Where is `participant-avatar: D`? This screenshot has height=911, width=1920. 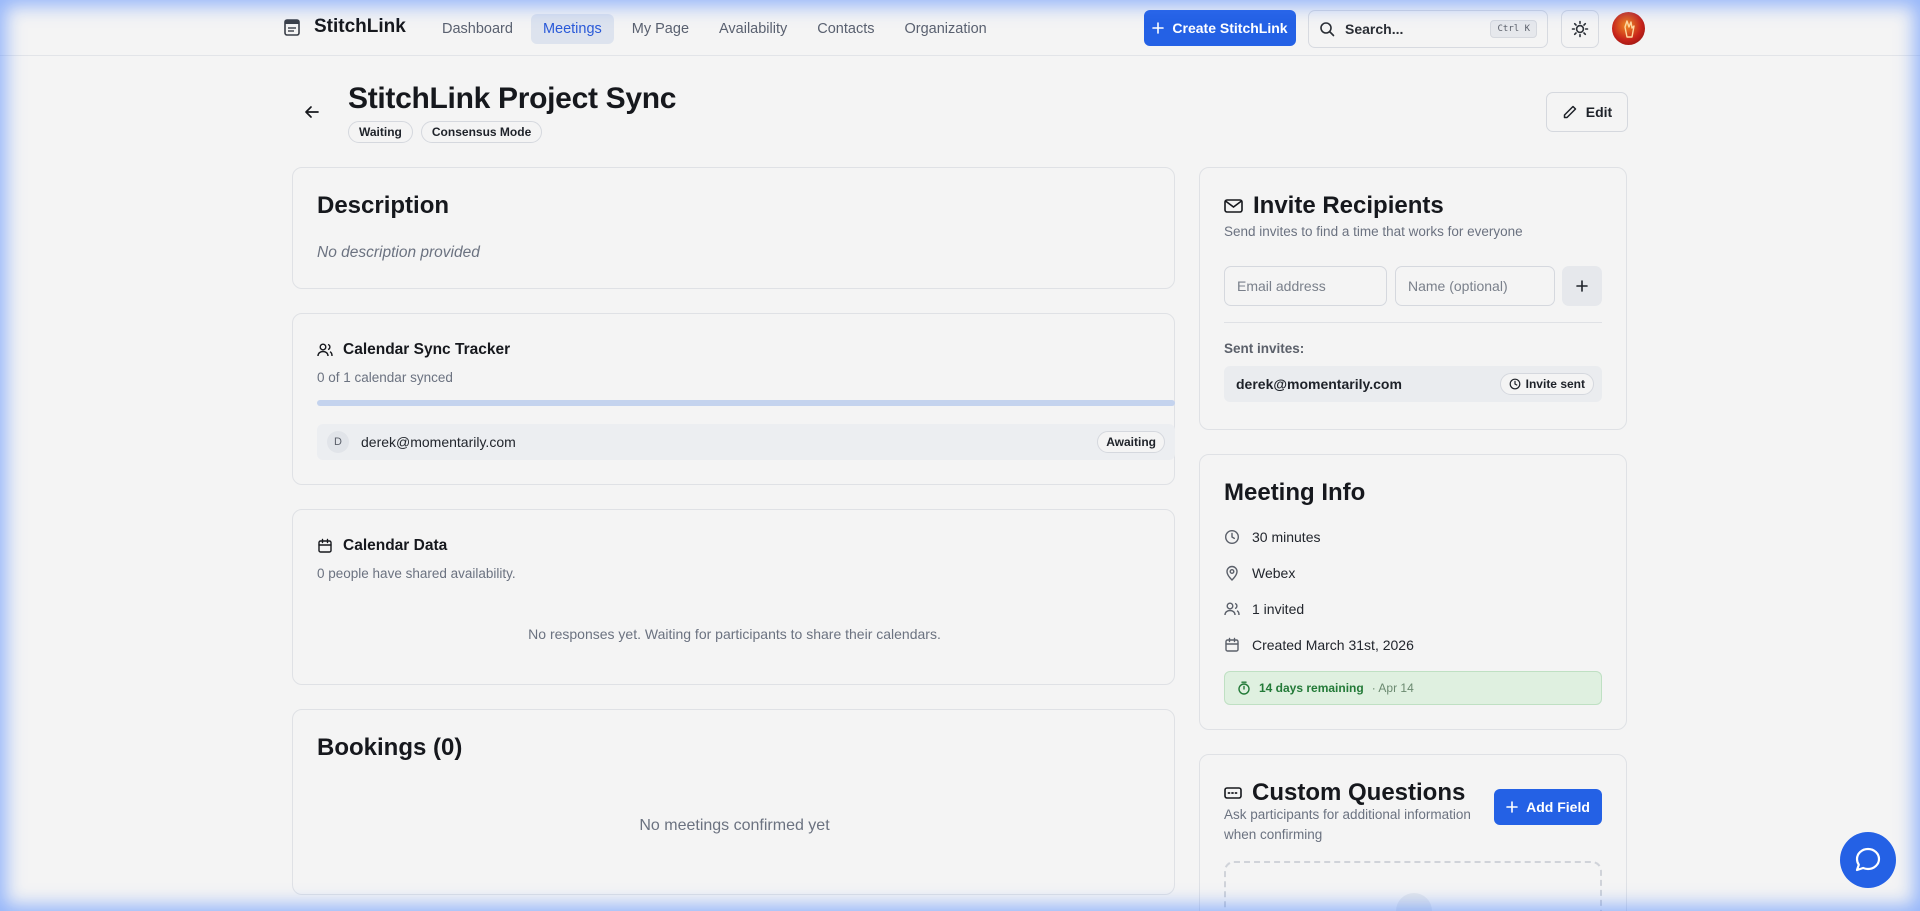 participant-avatar: D is located at coordinates (338, 442).